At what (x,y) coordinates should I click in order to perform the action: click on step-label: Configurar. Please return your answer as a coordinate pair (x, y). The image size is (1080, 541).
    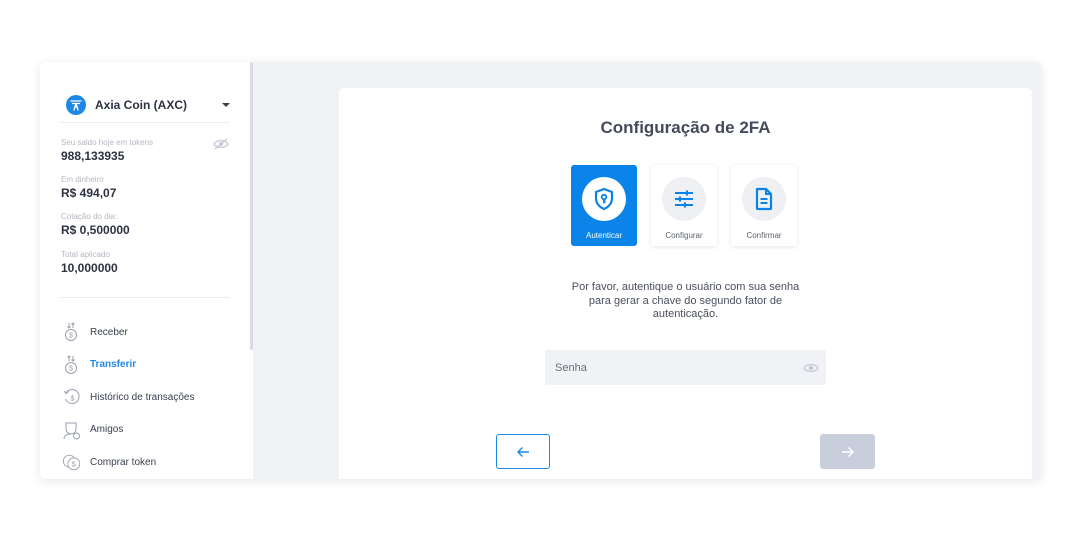
    Looking at the image, I should click on (684, 235).